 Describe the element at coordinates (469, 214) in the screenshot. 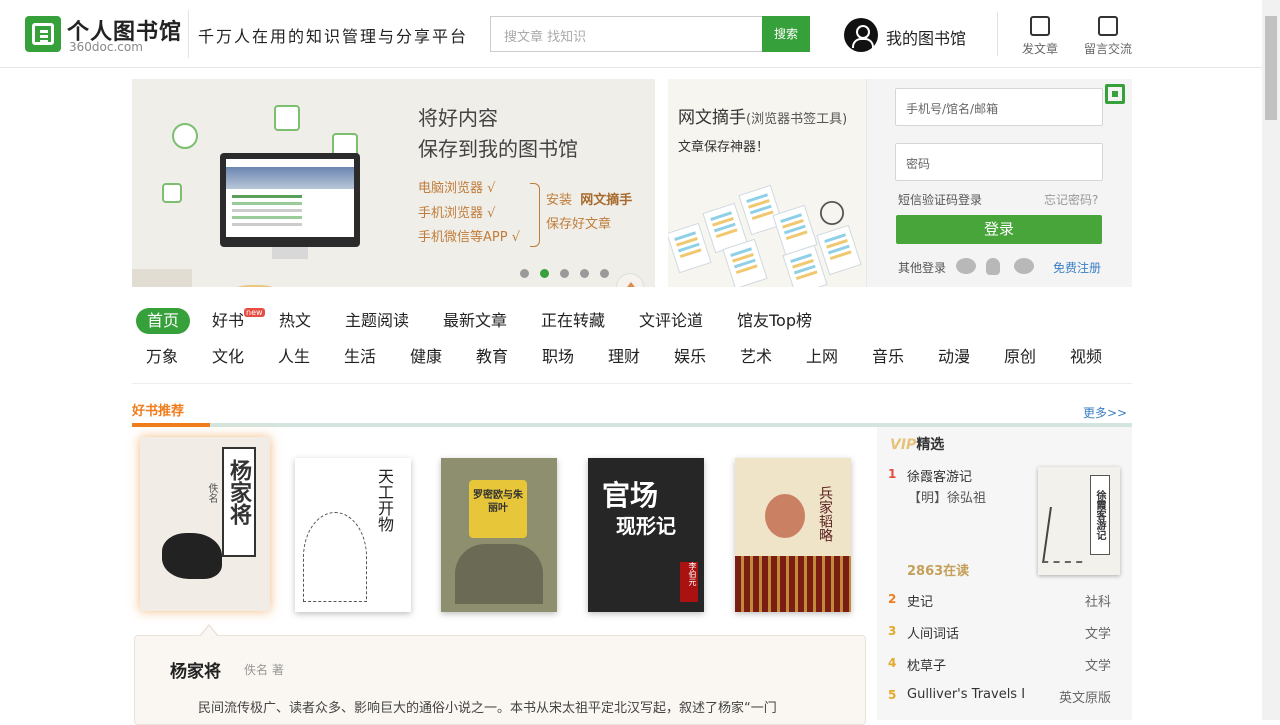

I see `banner-platform-list: 电脑浏览器 √ 手机浏览器 √ 手机微信等APP √` at that location.